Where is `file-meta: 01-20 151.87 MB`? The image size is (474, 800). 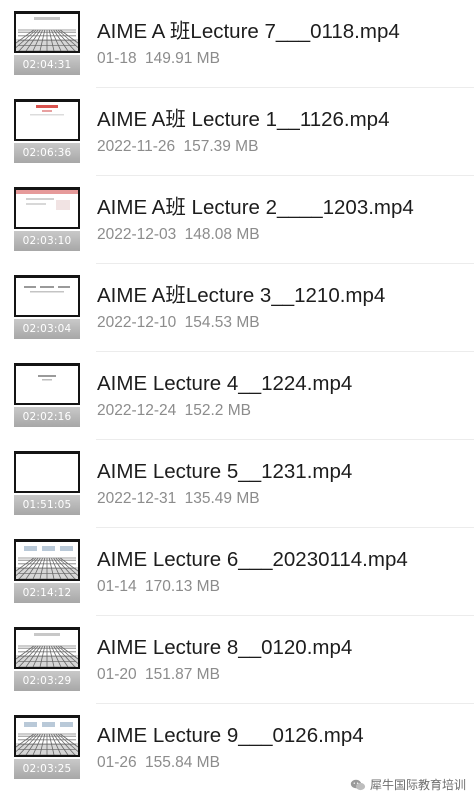
file-meta: 01-20 151.87 MB is located at coordinates (158, 675).